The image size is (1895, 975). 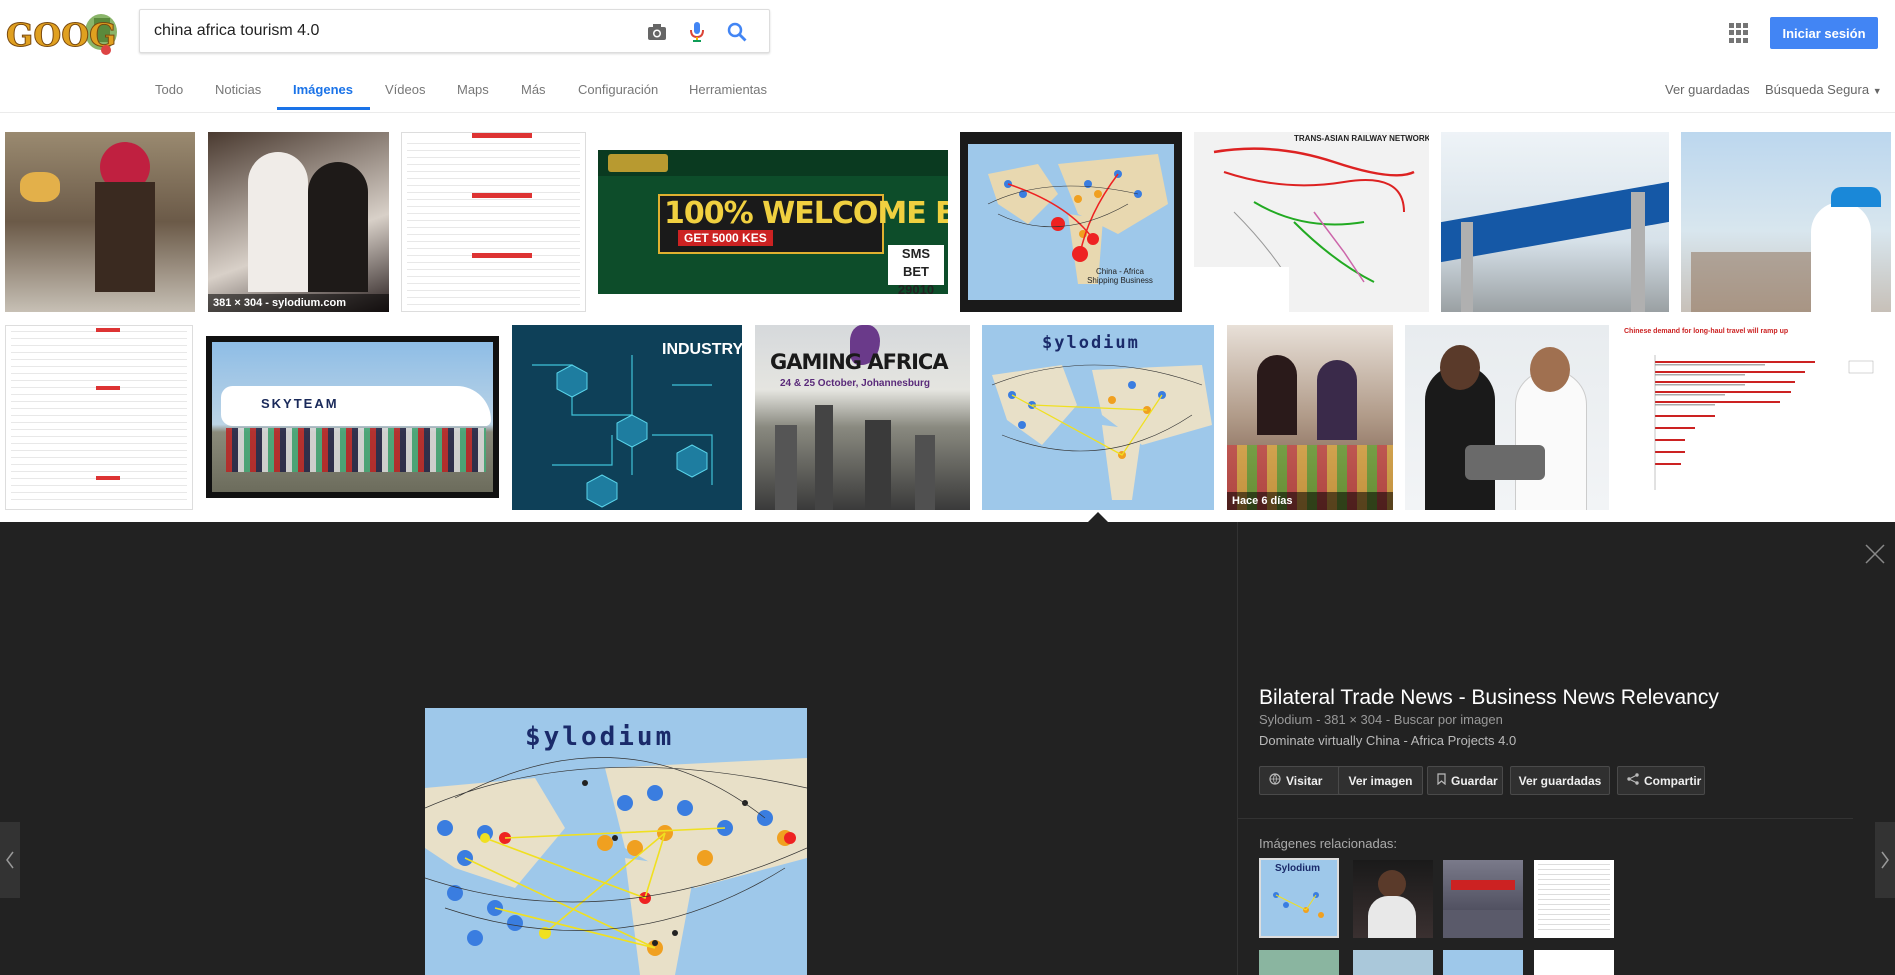 I want to click on bookmark-icon, so click(x=1441, y=780).